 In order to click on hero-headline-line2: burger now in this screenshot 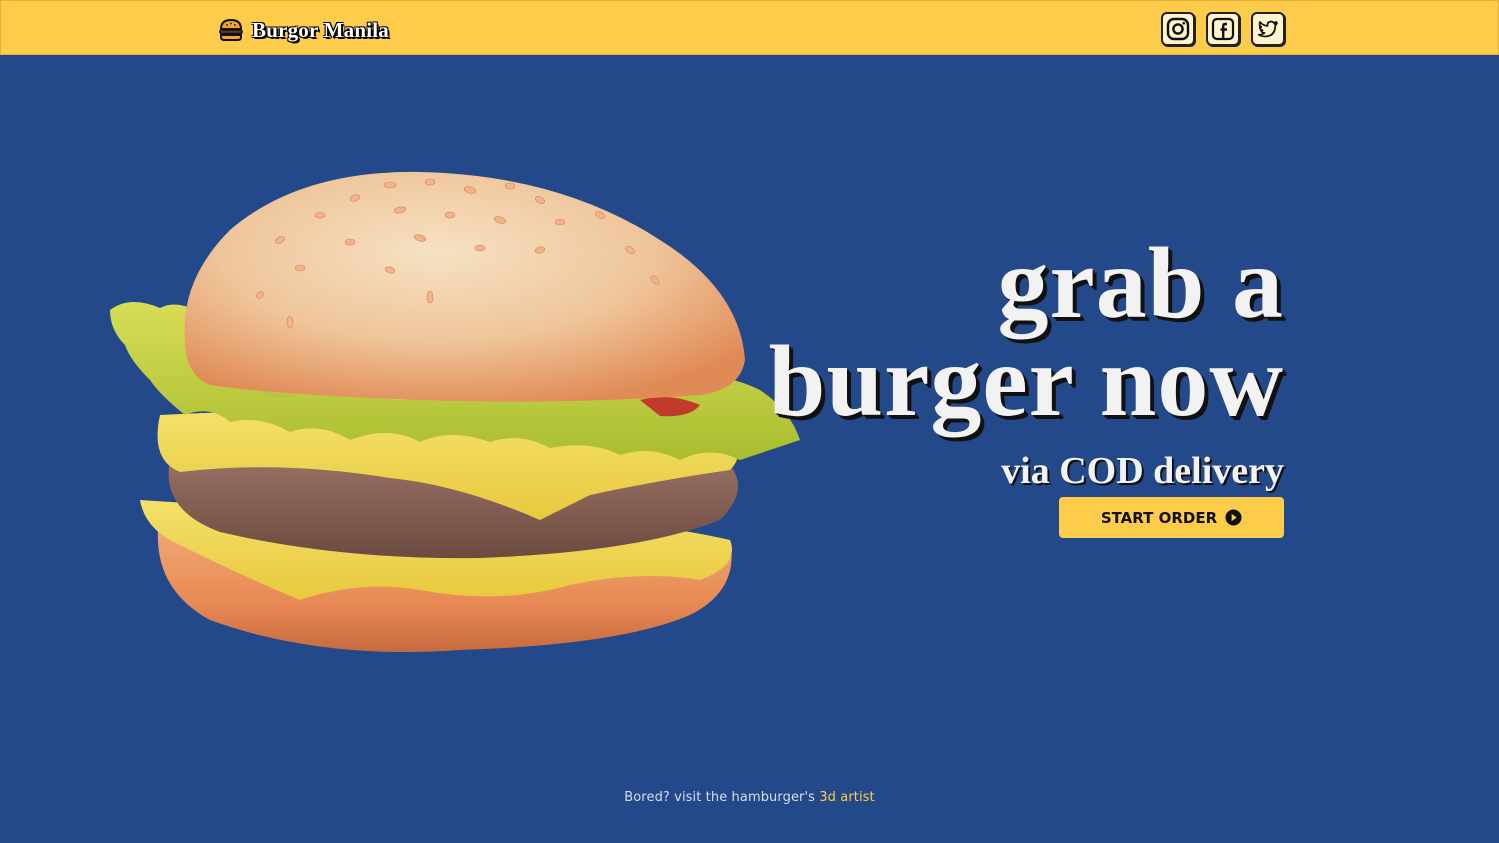, I will do `click(1026, 381)`.